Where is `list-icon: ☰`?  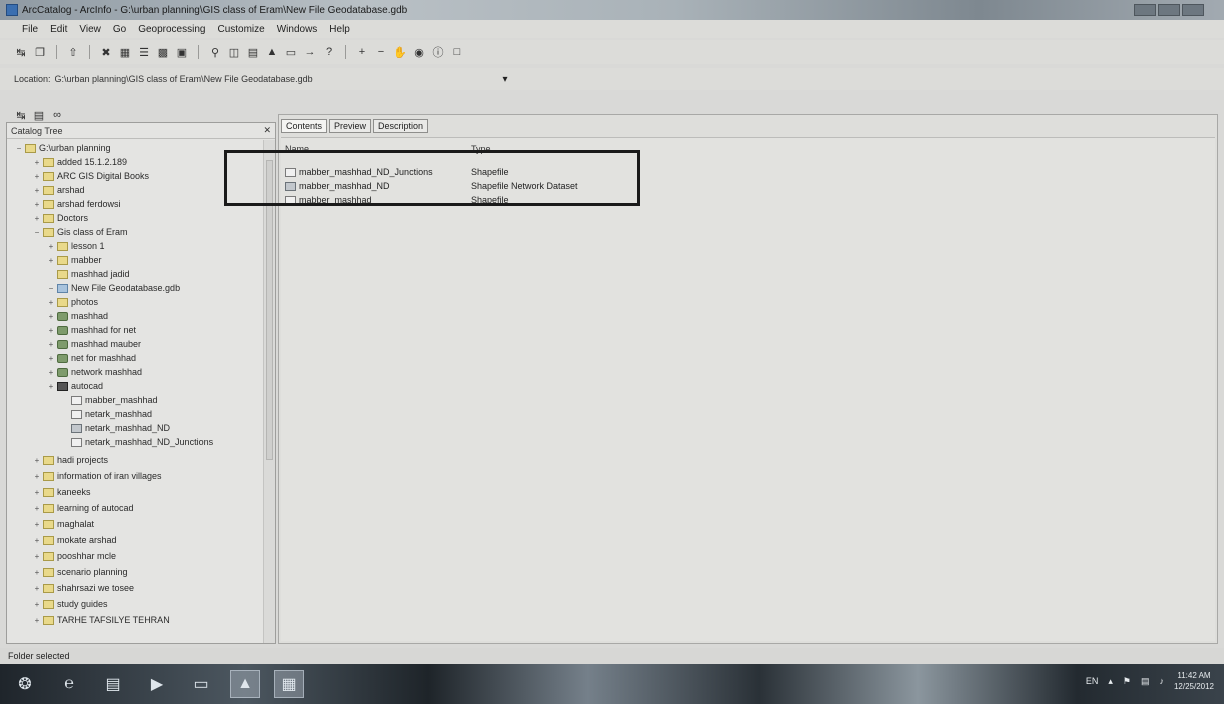
list-icon: ☰ is located at coordinates (144, 52).